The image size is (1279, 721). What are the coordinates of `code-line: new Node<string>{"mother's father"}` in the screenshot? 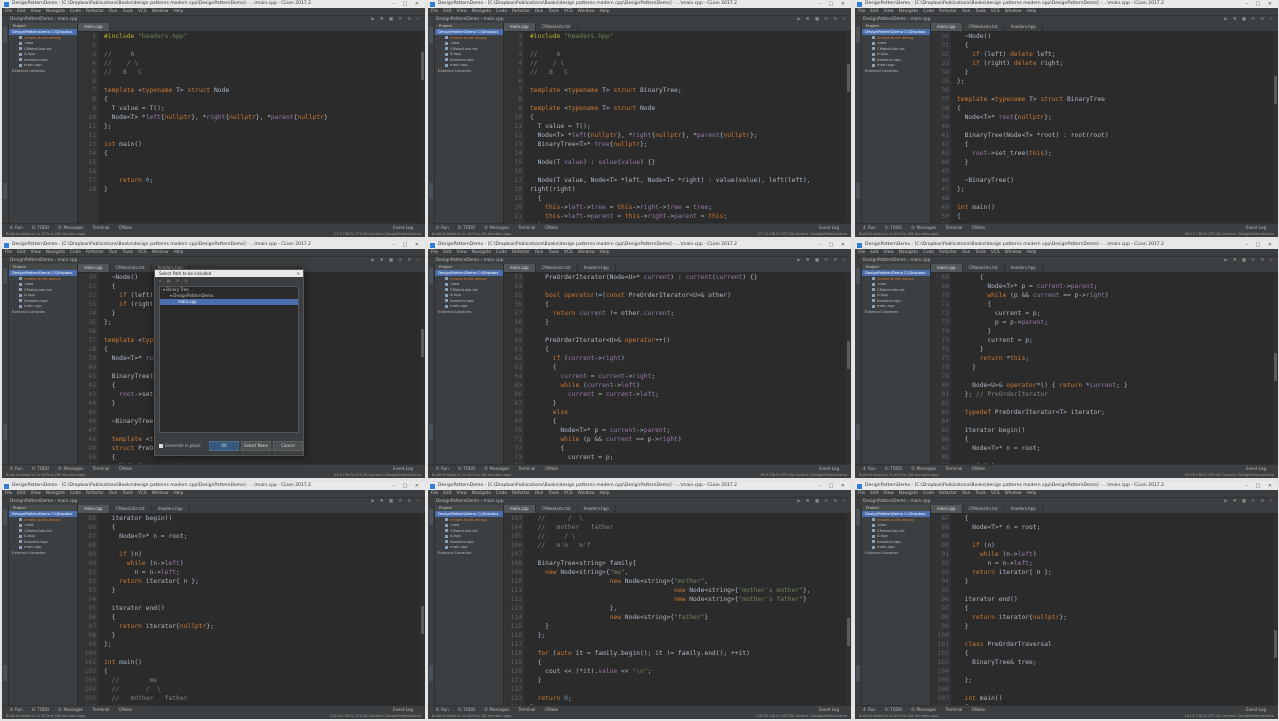 It's located at (687, 599).